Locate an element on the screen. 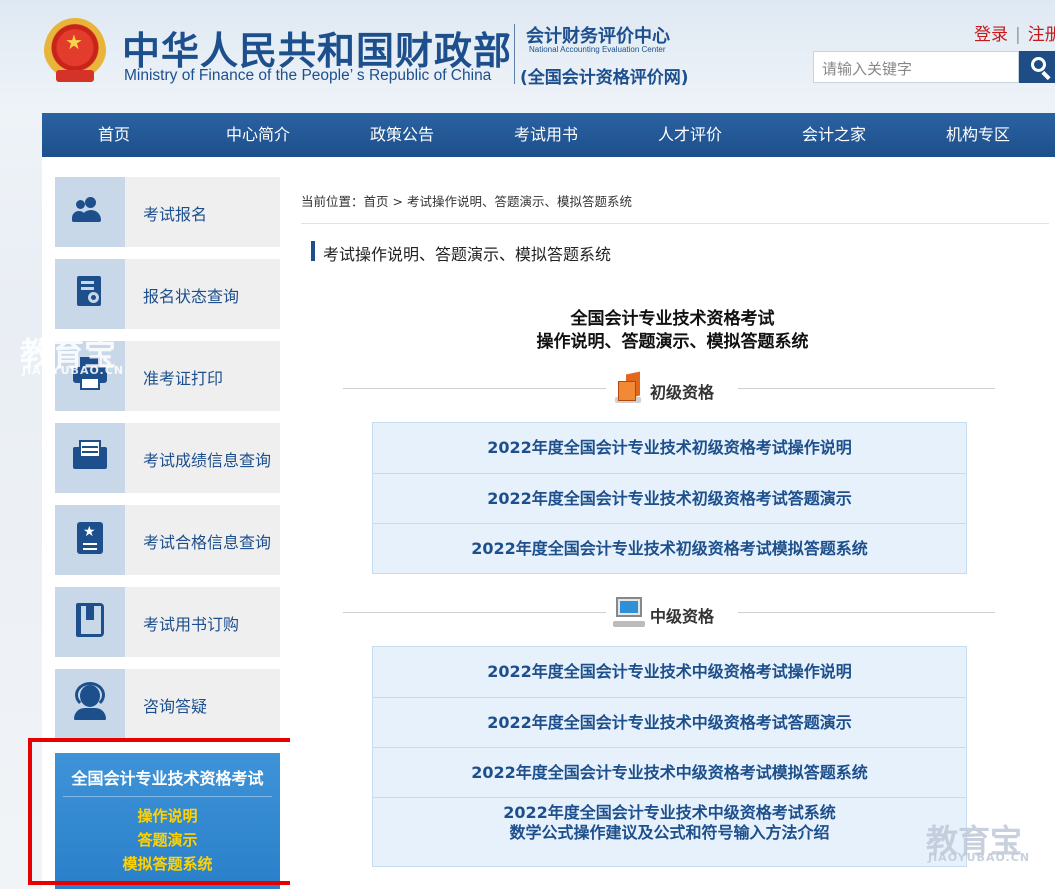 The image size is (1055, 889). intro-heading-line2: 操作说明、答题演示、模拟答题系统 is located at coordinates (672, 342).